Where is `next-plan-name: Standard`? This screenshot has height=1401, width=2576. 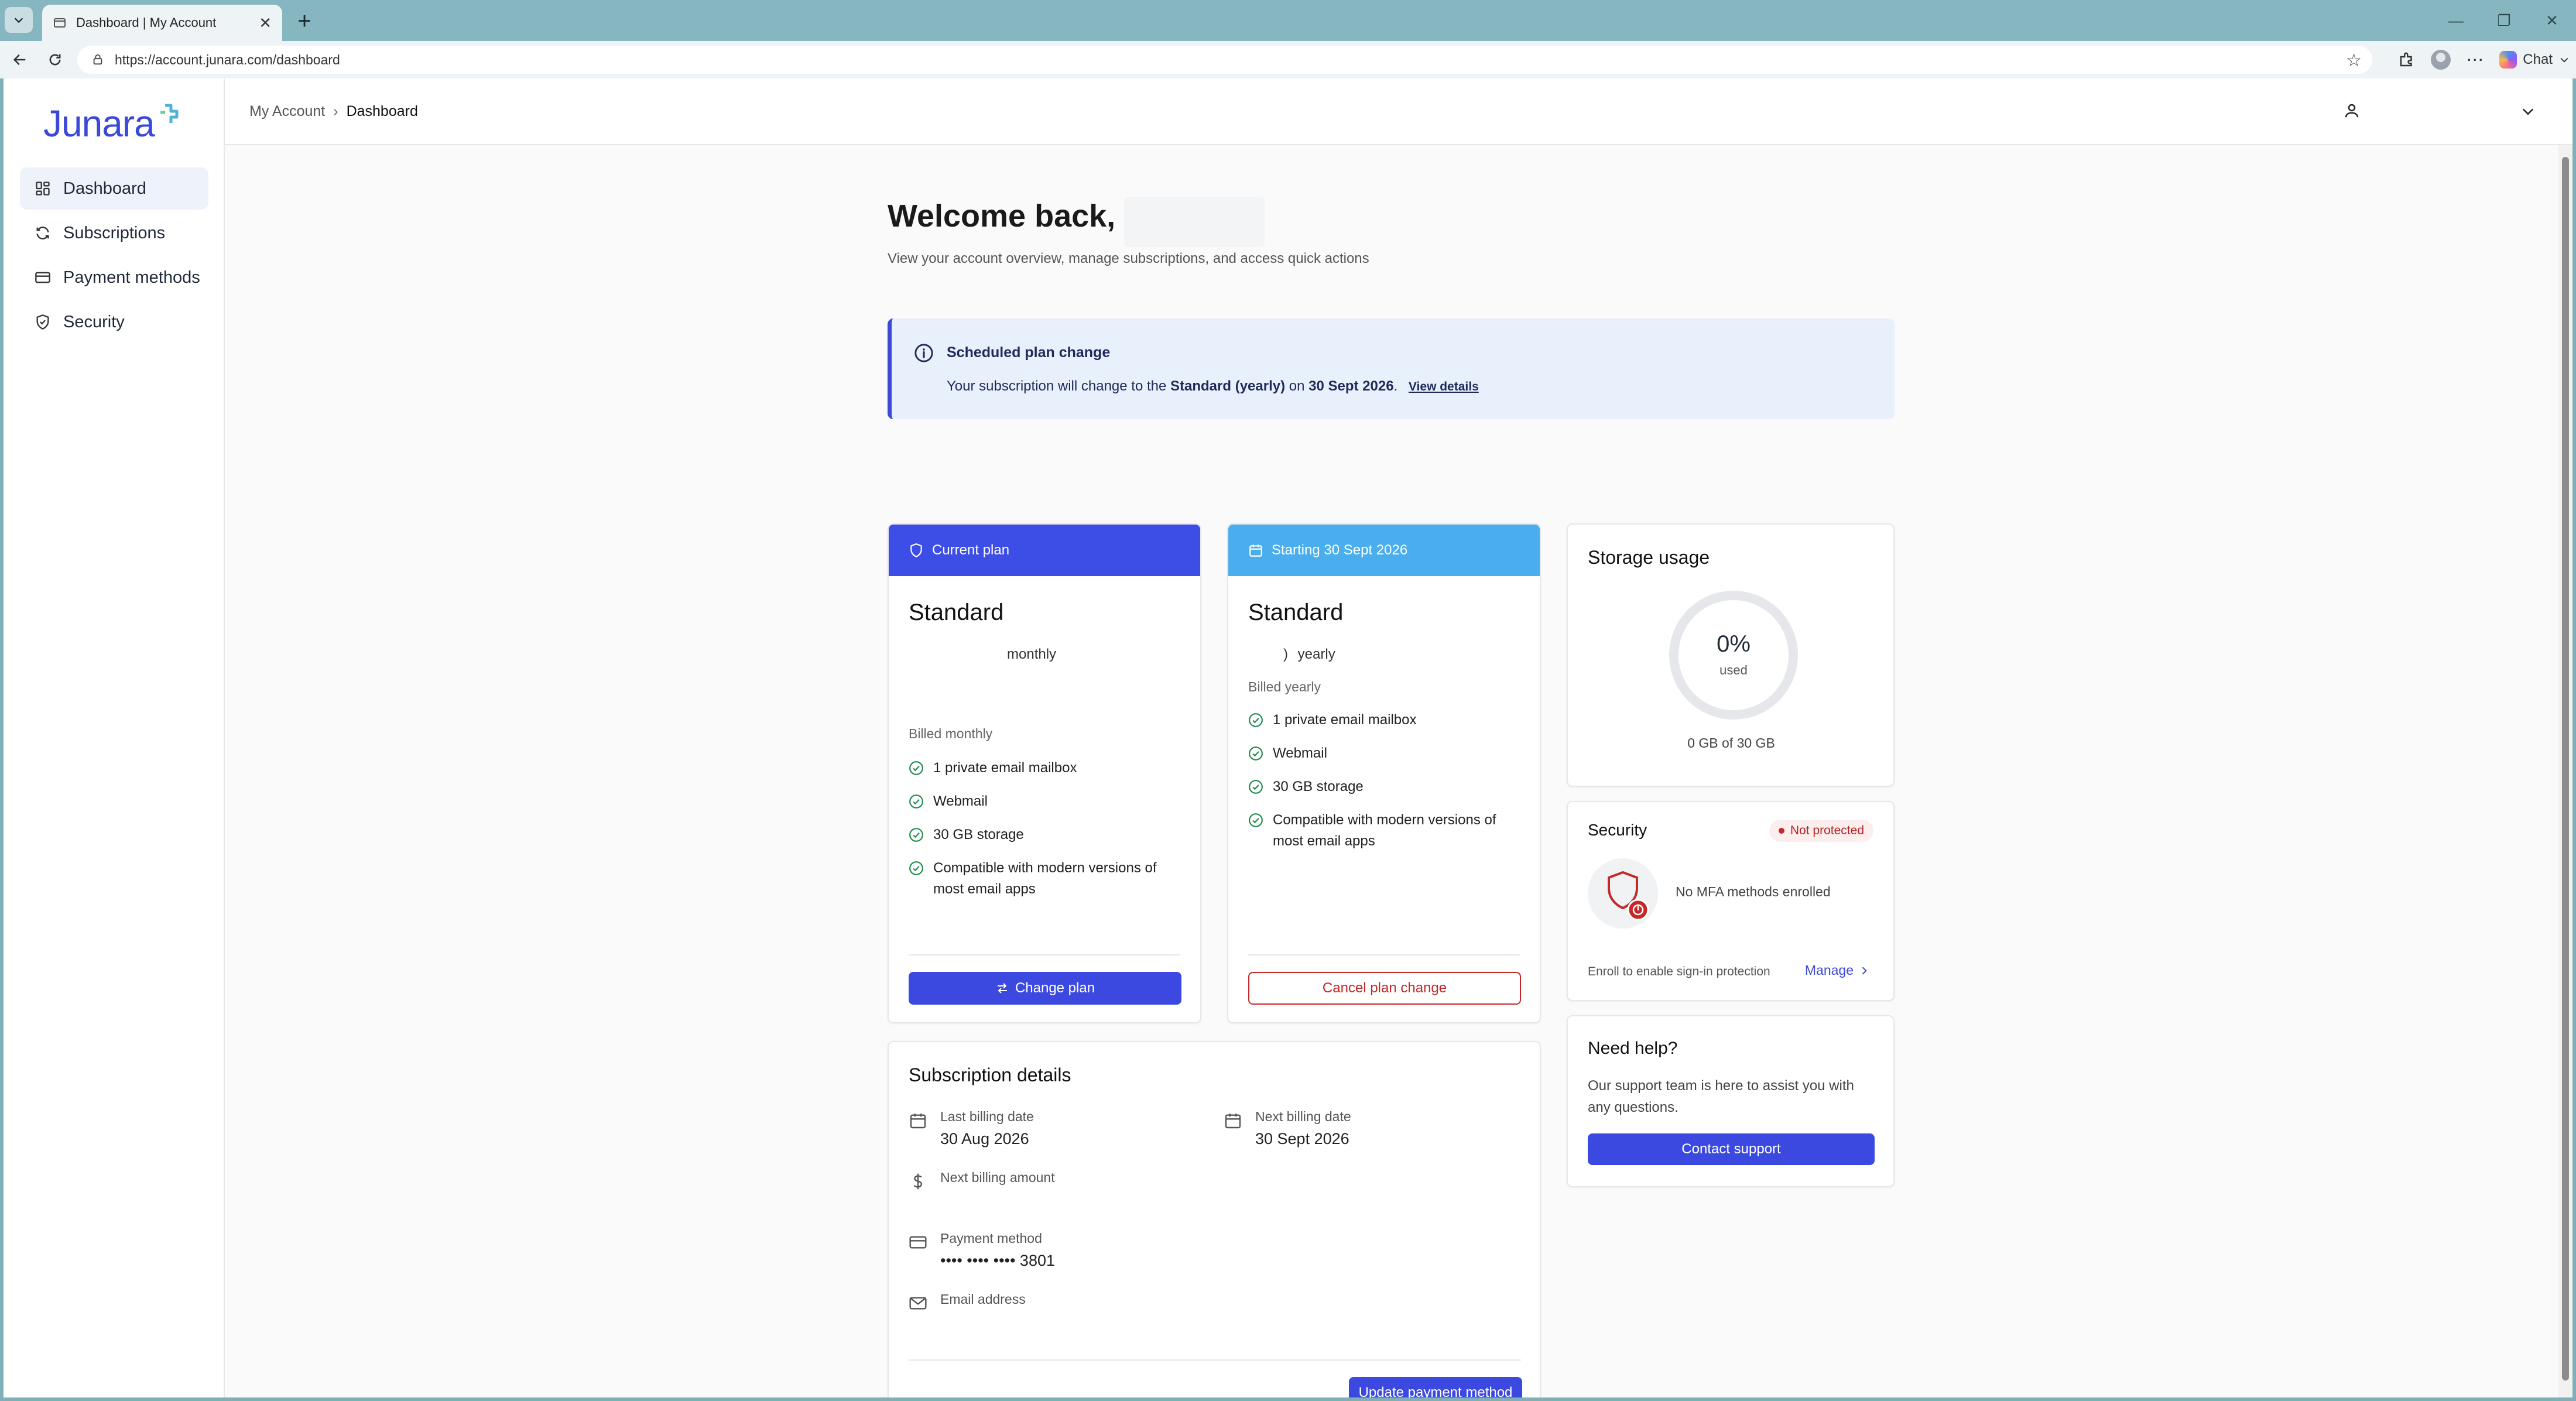 next-plan-name: Standard is located at coordinates (1296, 612).